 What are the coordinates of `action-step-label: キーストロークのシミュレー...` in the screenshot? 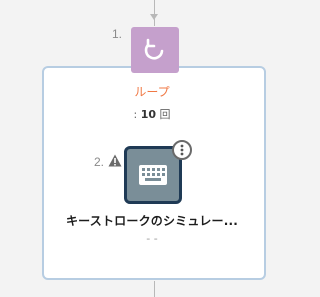 It's located at (152, 221).